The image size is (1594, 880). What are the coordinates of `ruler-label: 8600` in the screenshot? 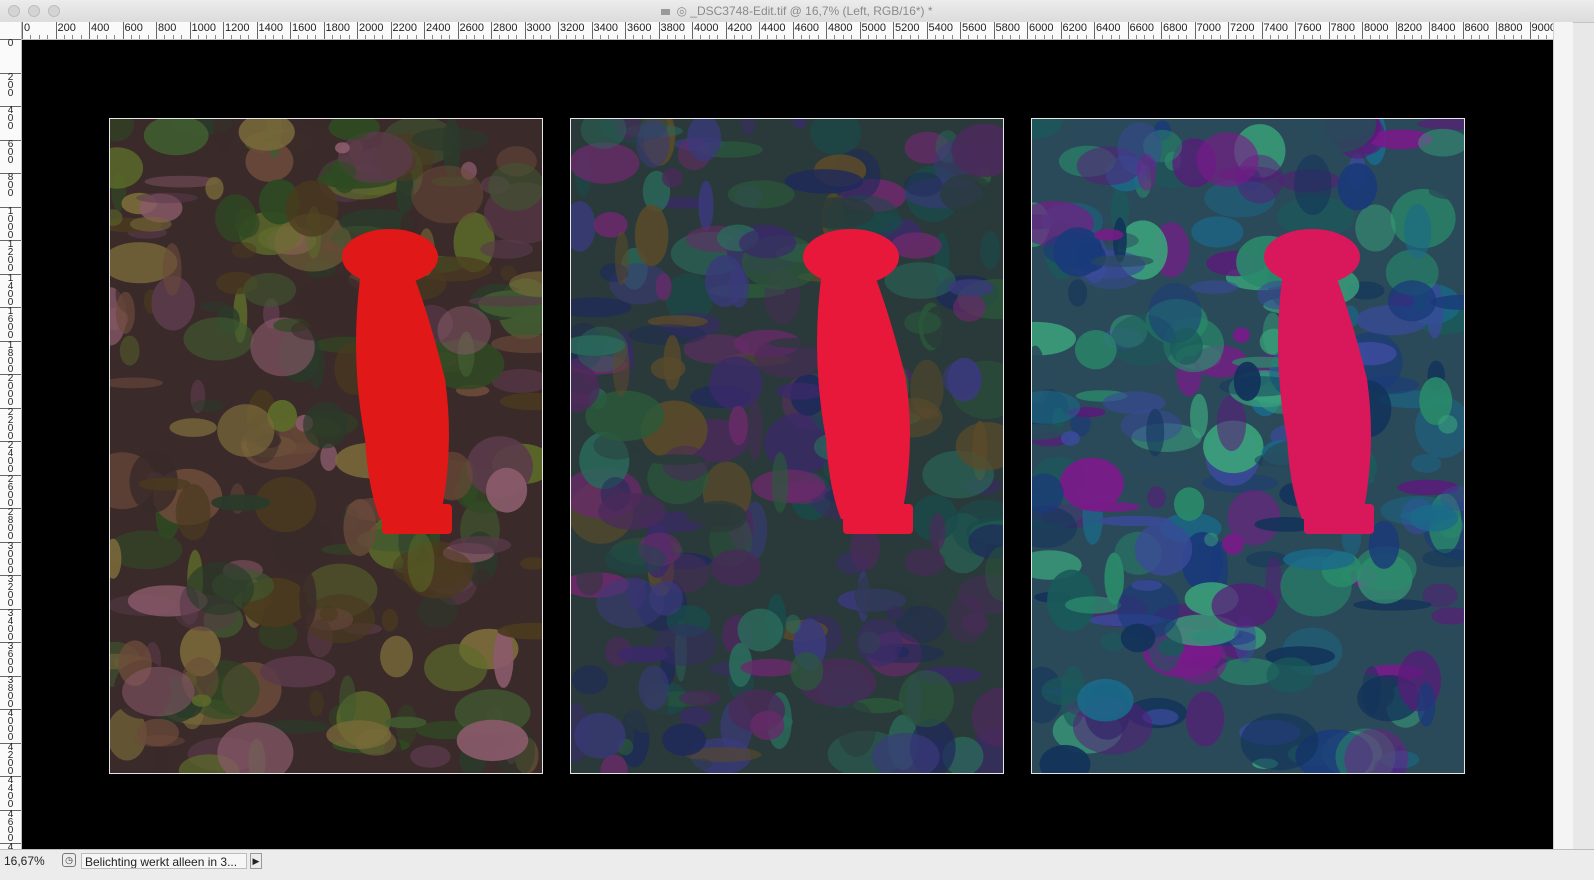 It's located at (1475, 30).